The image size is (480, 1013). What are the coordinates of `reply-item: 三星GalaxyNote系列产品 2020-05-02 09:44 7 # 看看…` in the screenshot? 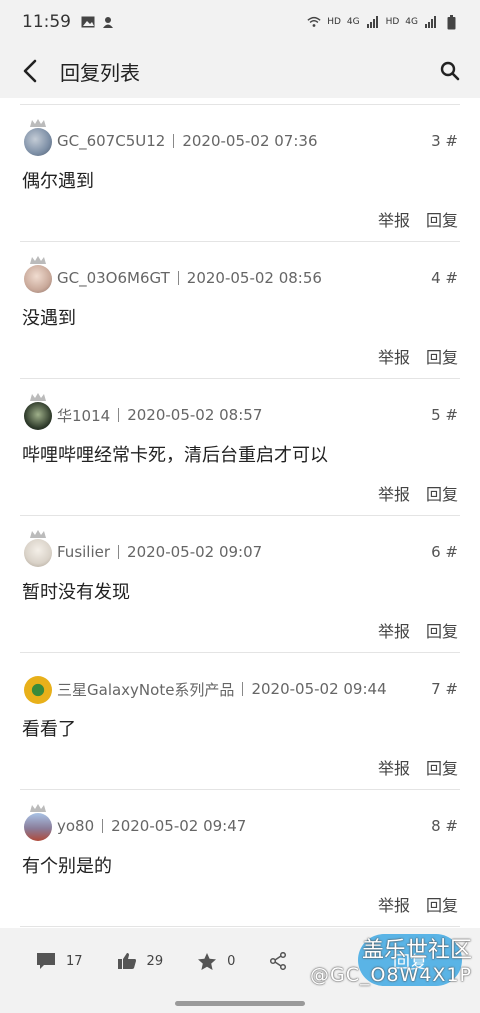 It's located at (240, 721).